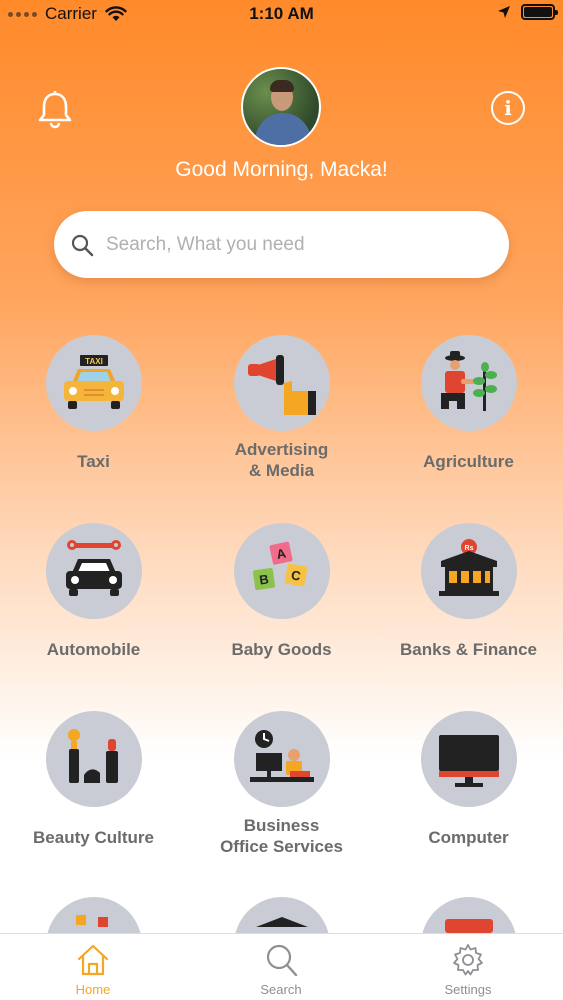  Describe the element at coordinates (468, 837) in the screenshot. I see `category-label: Computer` at that location.